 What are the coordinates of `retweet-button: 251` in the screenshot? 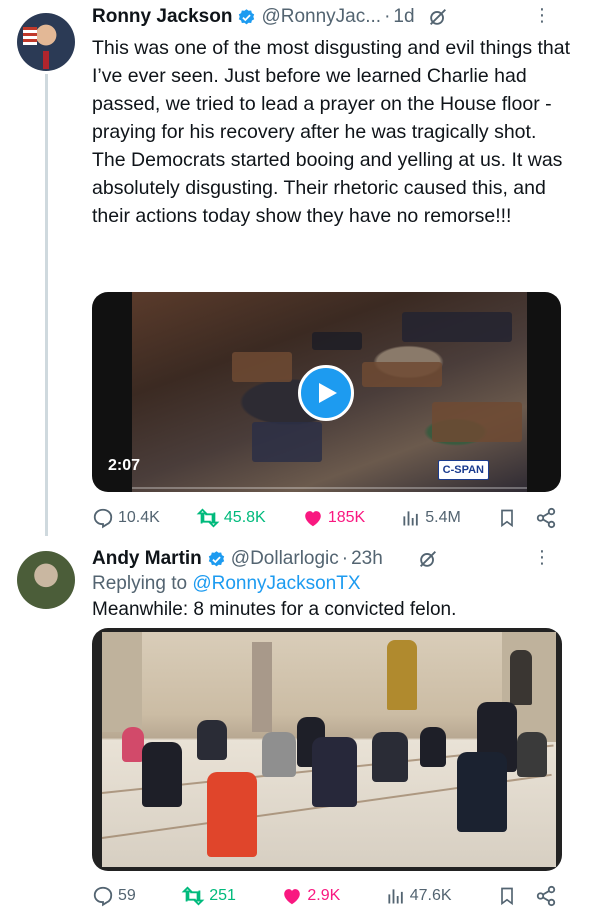 It's located at (208, 896).